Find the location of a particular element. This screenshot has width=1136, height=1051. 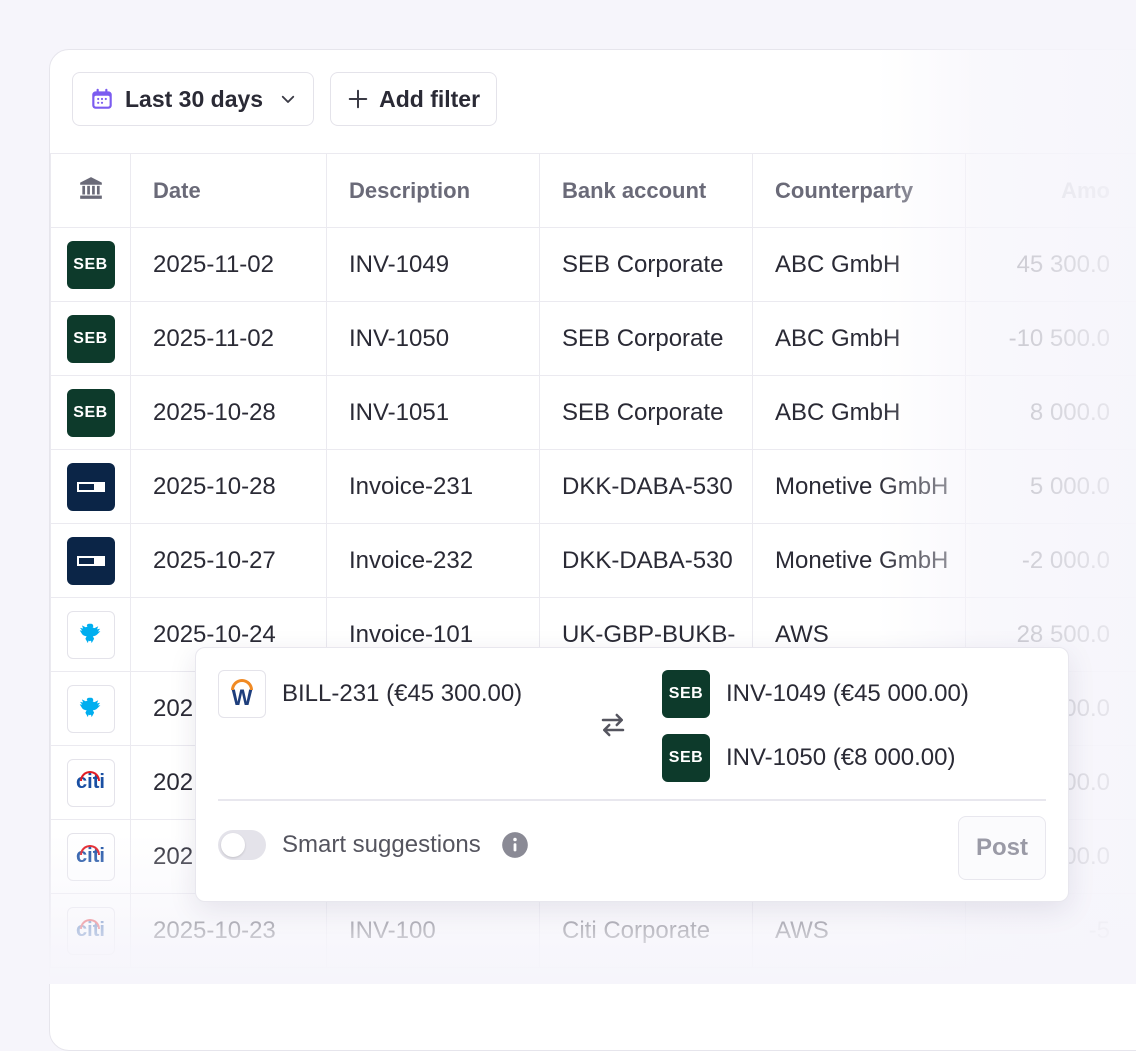

amount-cell: 45 300.0 is located at coordinates (1051, 265).